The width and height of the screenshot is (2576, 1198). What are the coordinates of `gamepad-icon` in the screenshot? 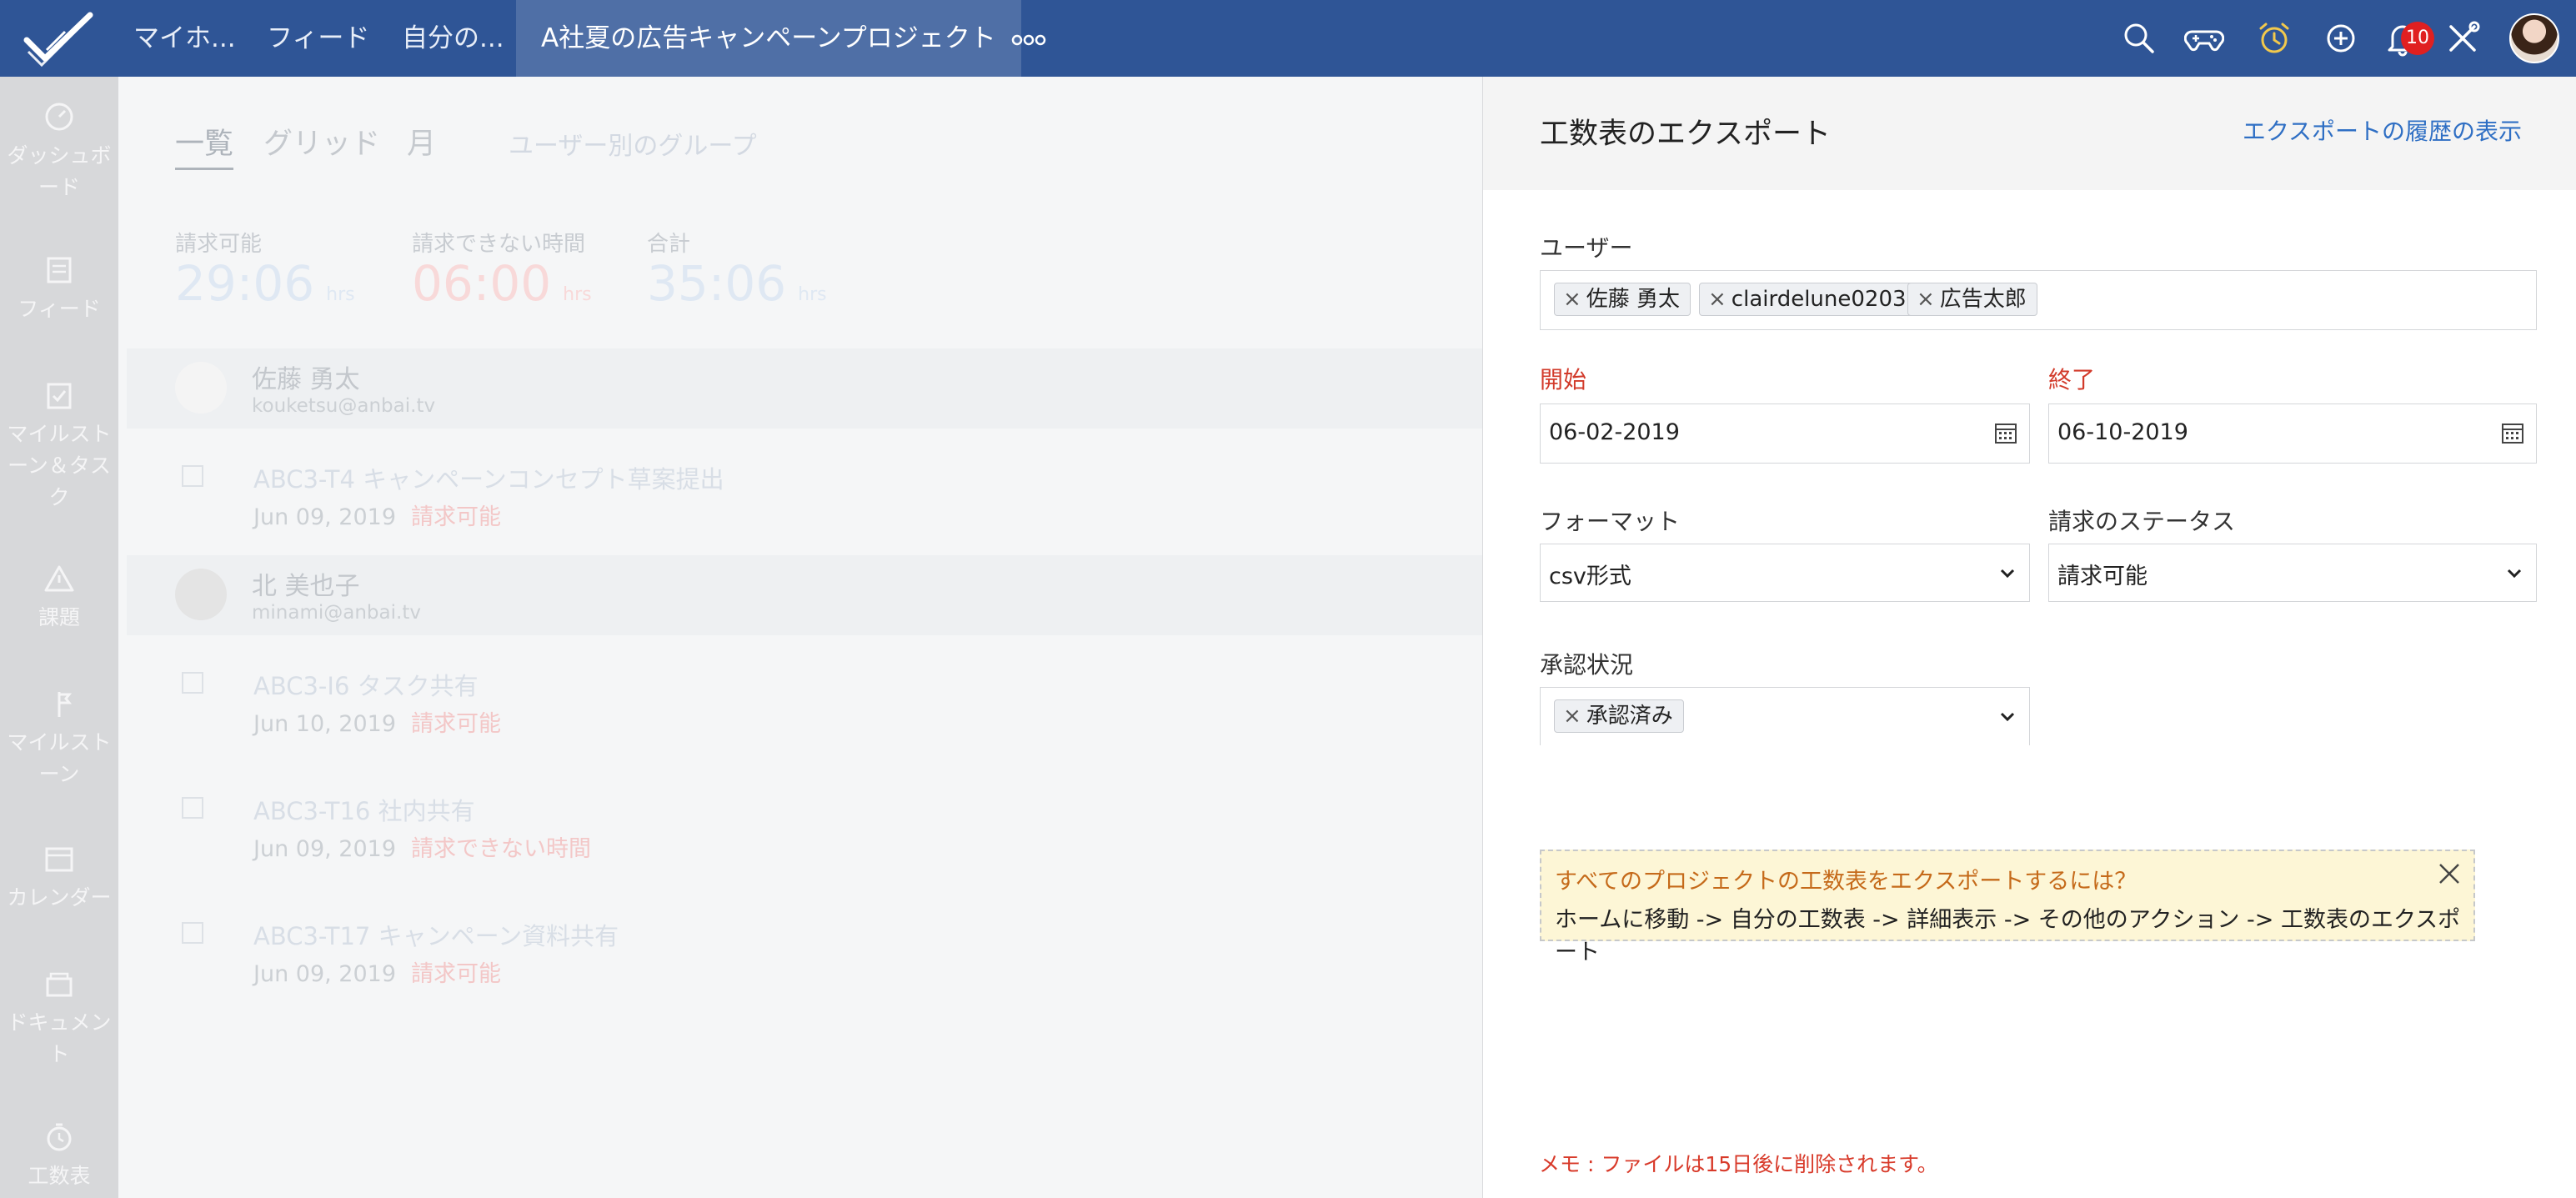 It's located at (2204, 38).